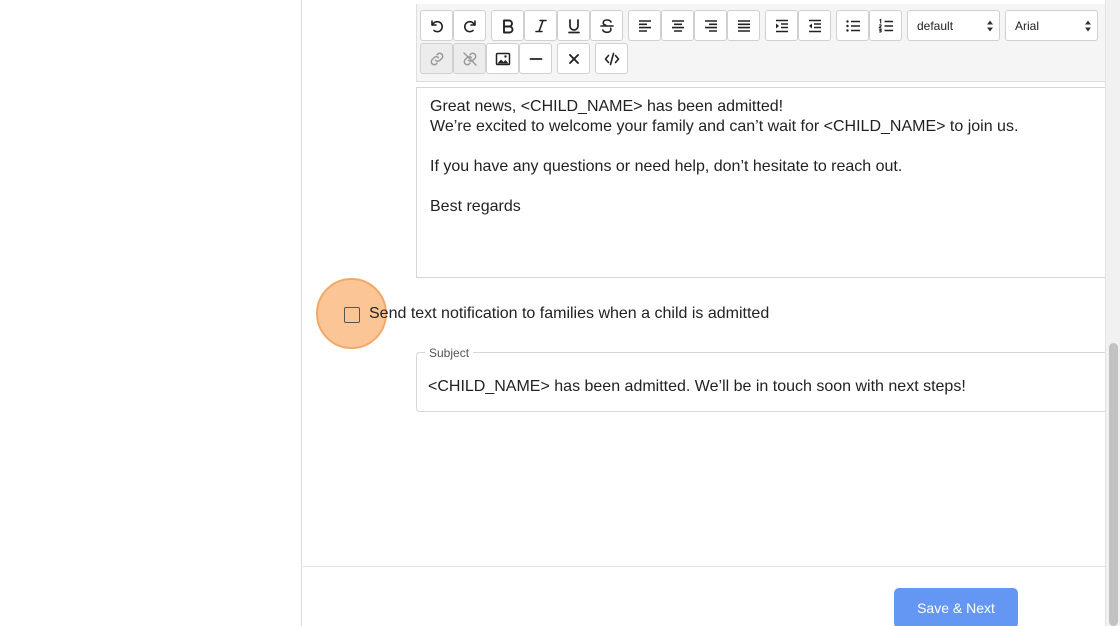 The width and height of the screenshot is (1120, 626). I want to click on clear-format-button, so click(573, 58).